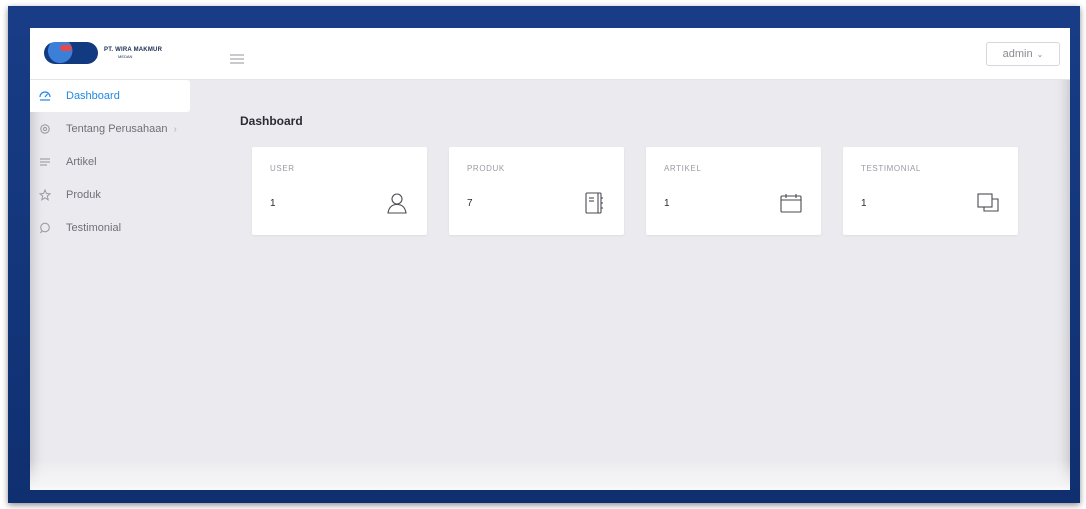 This screenshot has height=509, width=1086. What do you see at coordinates (81, 162) in the screenshot?
I see `sidebar-item-label: Artikel` at bounding box center [81, 162].